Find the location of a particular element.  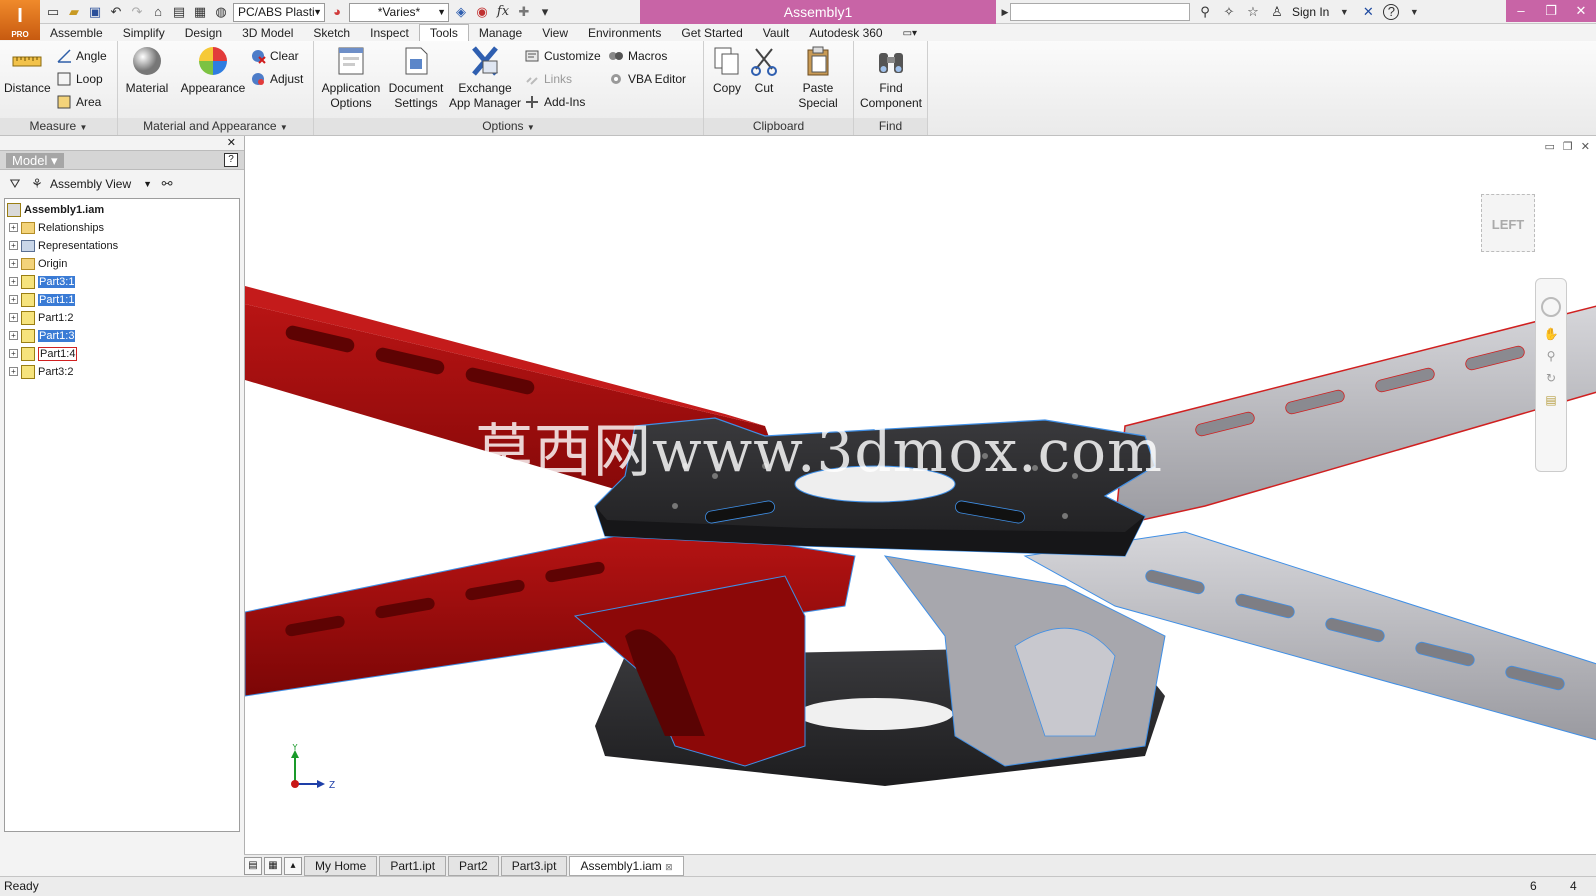

viewport-restore-icon: ❐ is located at coordinates (1568, 146).